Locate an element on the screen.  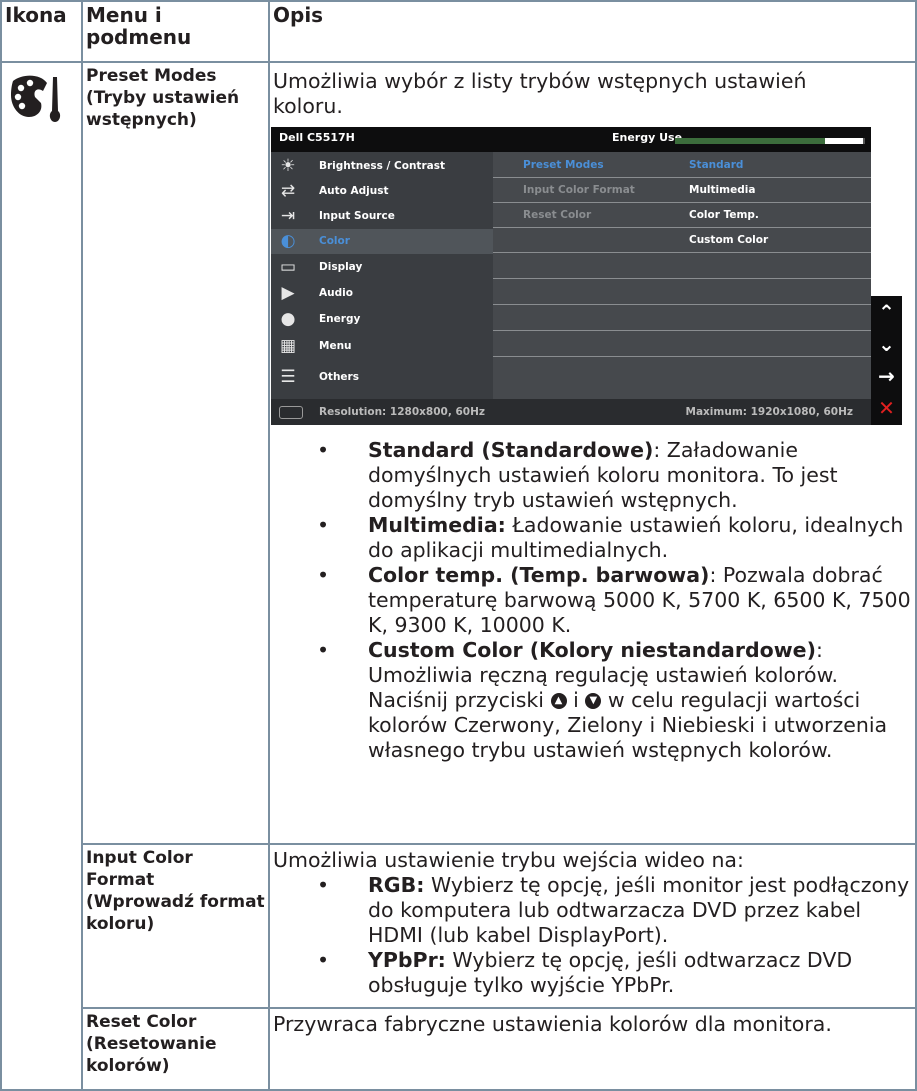
menu-icon: ▦ is located at coordinates (288, 346).